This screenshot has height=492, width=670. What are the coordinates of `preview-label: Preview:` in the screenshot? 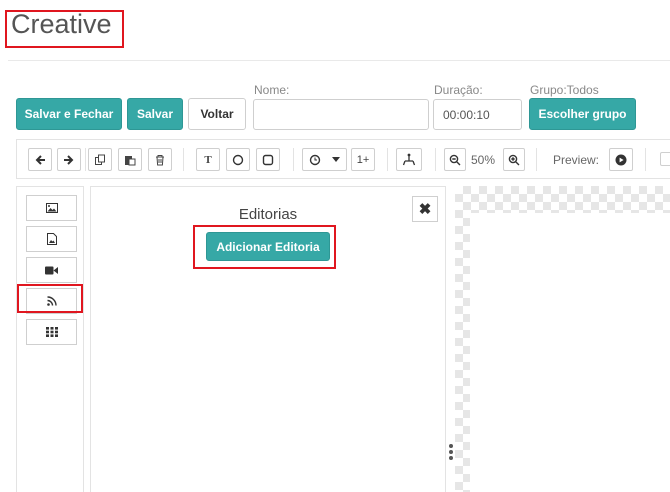 It's located at (576, 160).